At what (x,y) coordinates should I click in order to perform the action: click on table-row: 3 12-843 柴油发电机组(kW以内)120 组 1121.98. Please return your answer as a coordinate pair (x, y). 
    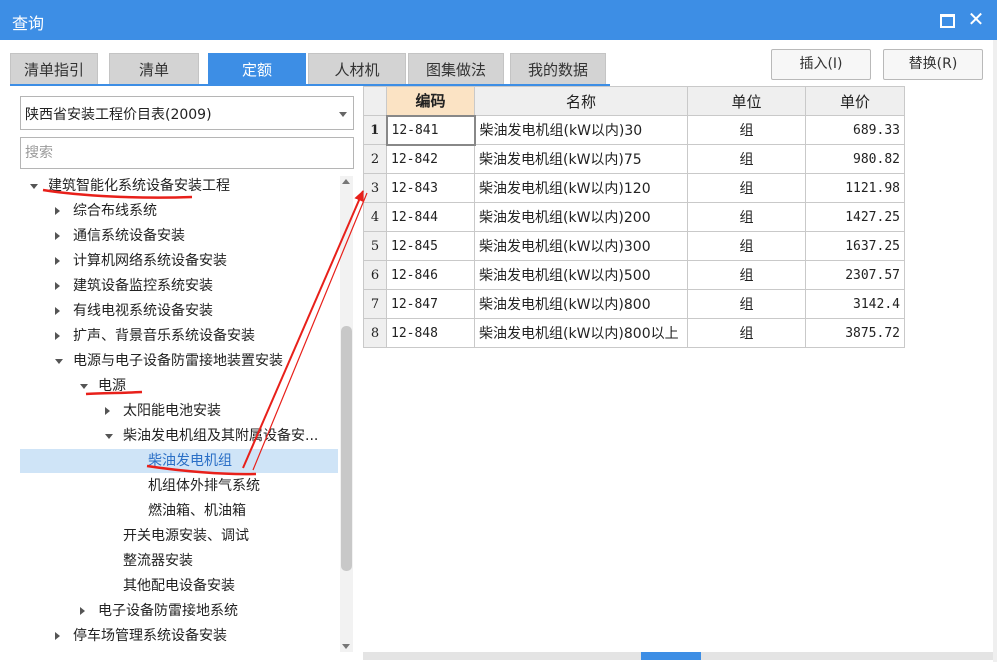
    Looking at the image, I should click on (634, 188).